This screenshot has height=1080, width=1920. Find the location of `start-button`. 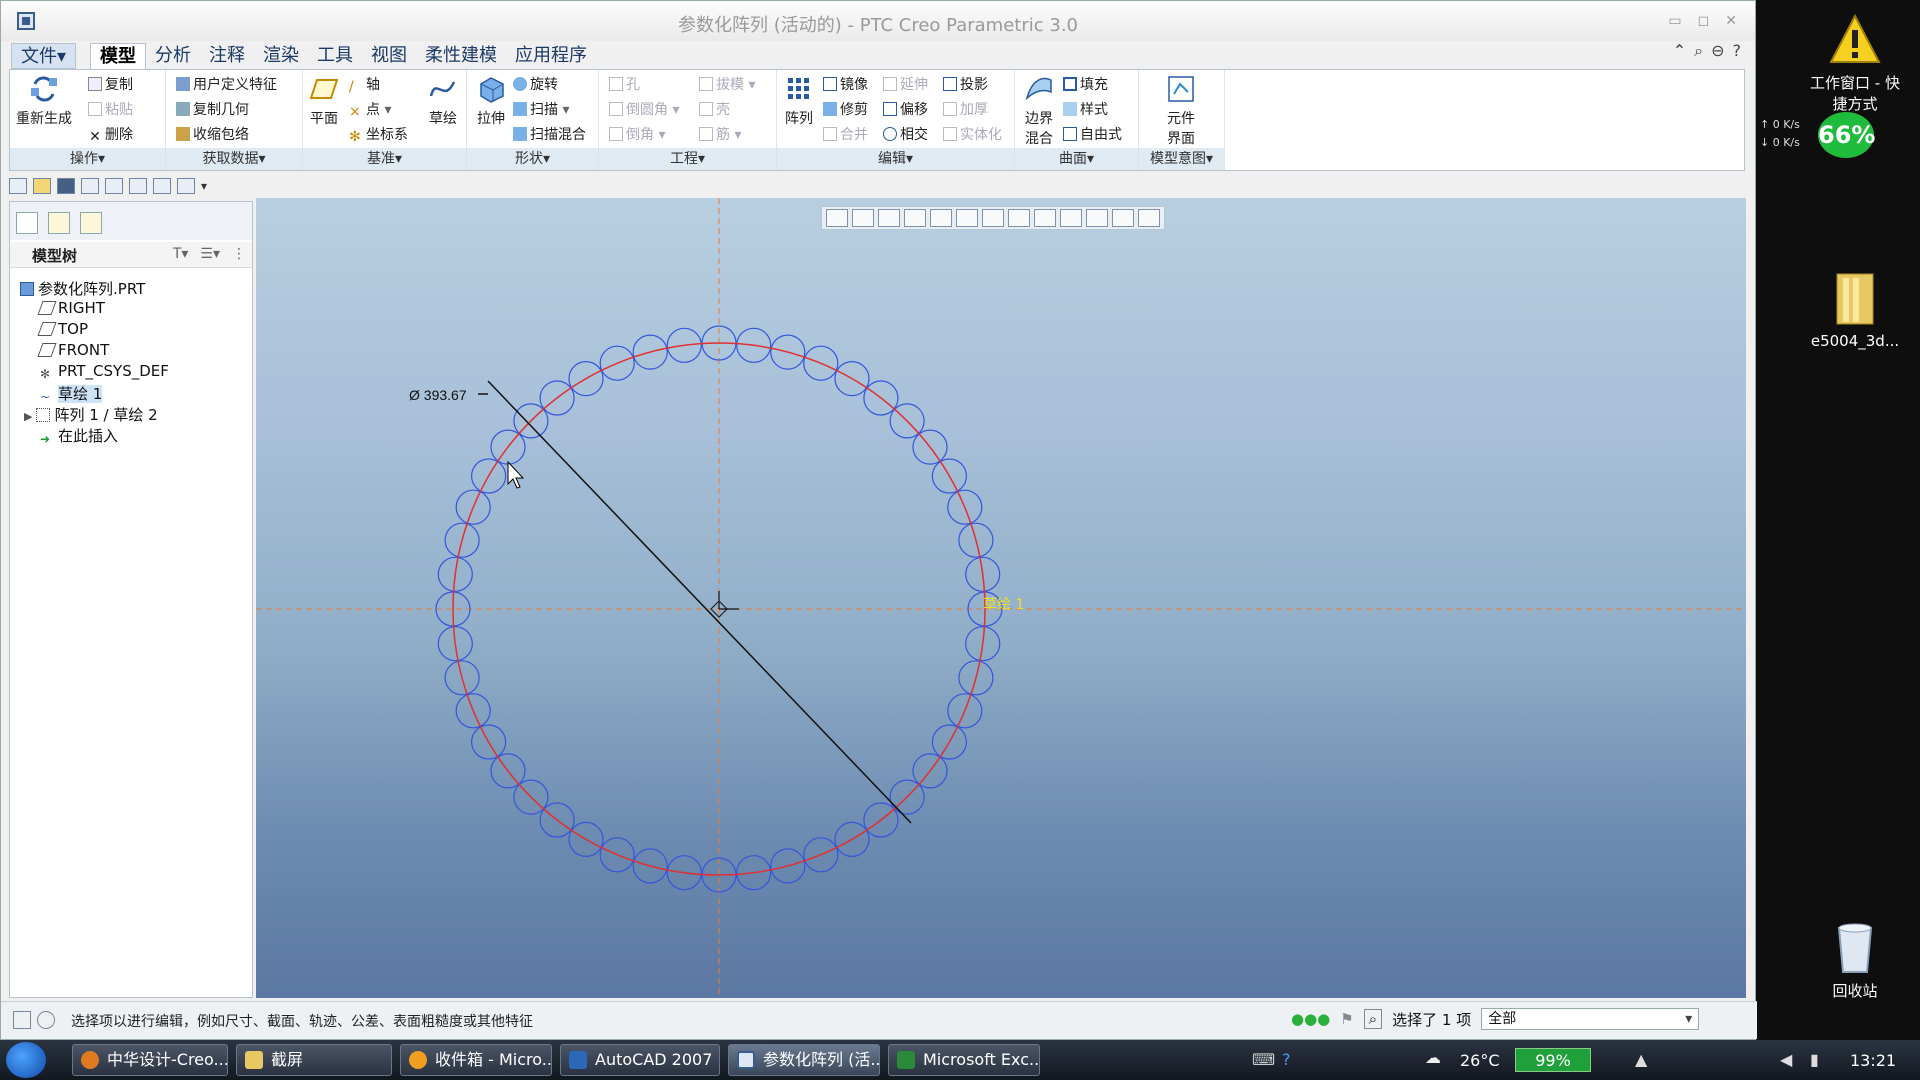

start-button is located at coordinates (26, 1060).